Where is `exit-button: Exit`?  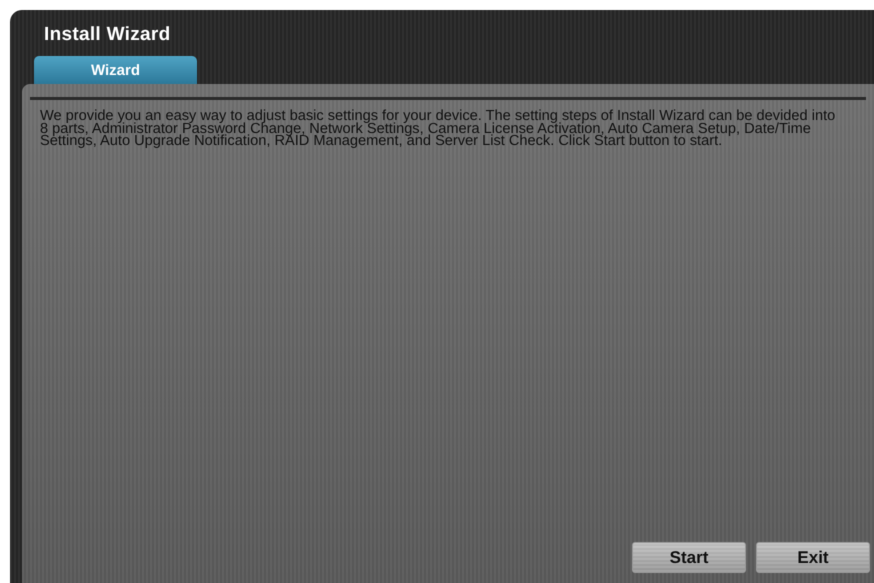 exit-button: Exit is located at coordinates (813, 557).